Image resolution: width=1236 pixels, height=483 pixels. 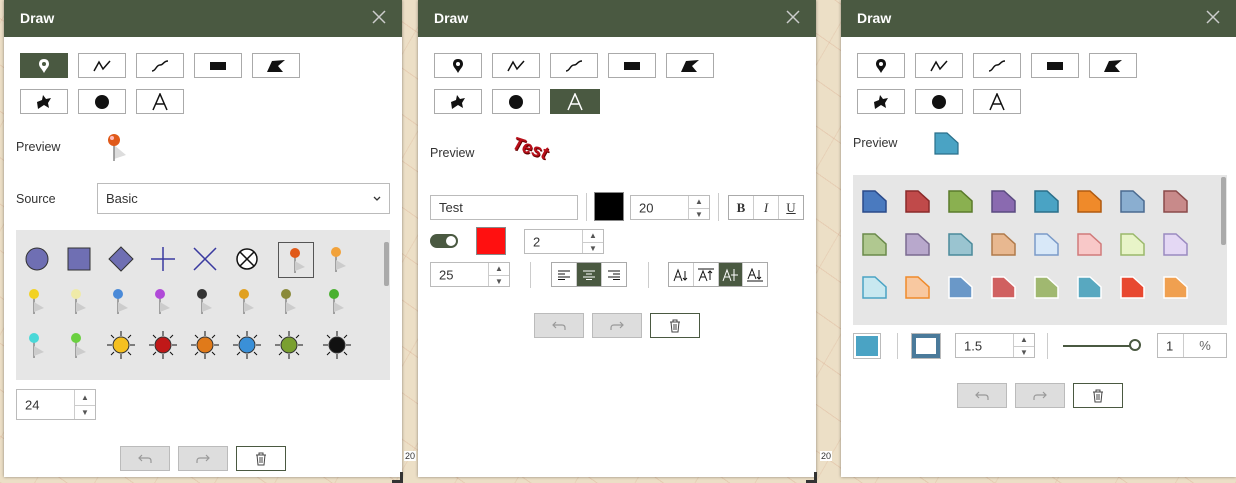 What do you see at coordinates (56, 404) in the screenshot?
I see `symbol-size-stepper: 24 ▲ ▼` at bounding box center [56, 404].